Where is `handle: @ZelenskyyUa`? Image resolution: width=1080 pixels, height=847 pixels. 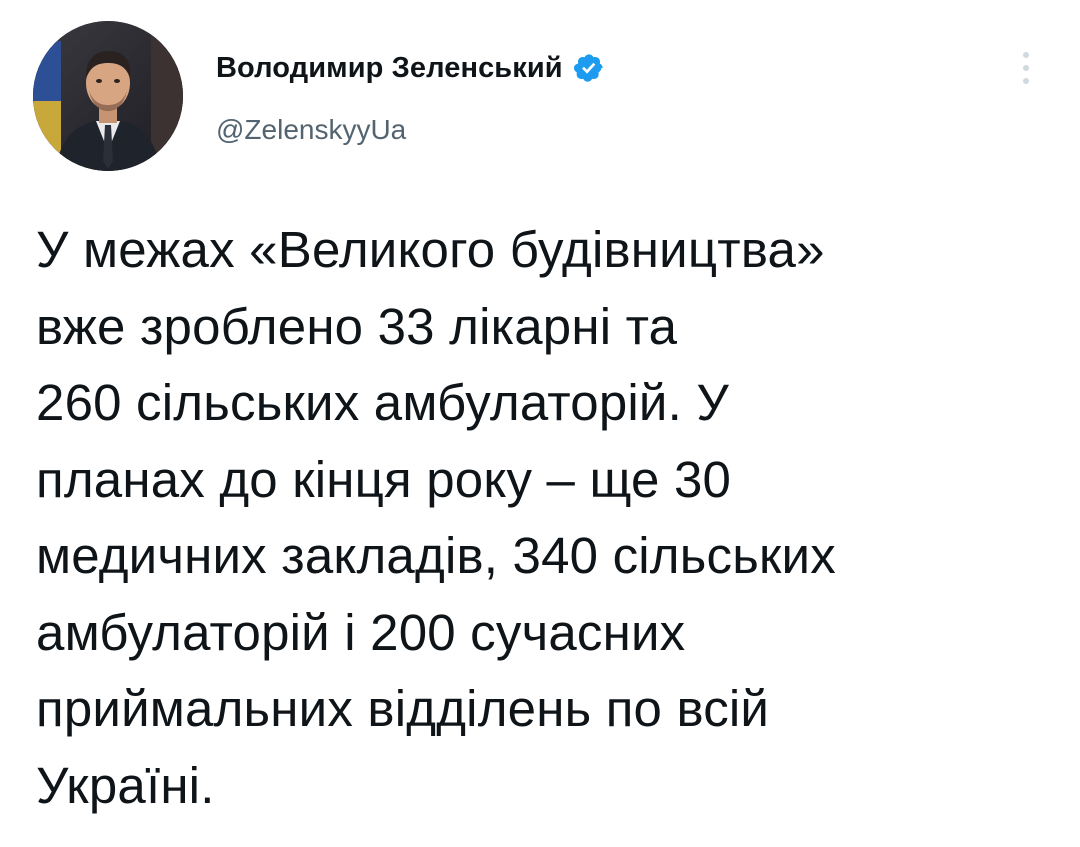
handle: @ZelenskyyUa is located at coordinates (311, 130).